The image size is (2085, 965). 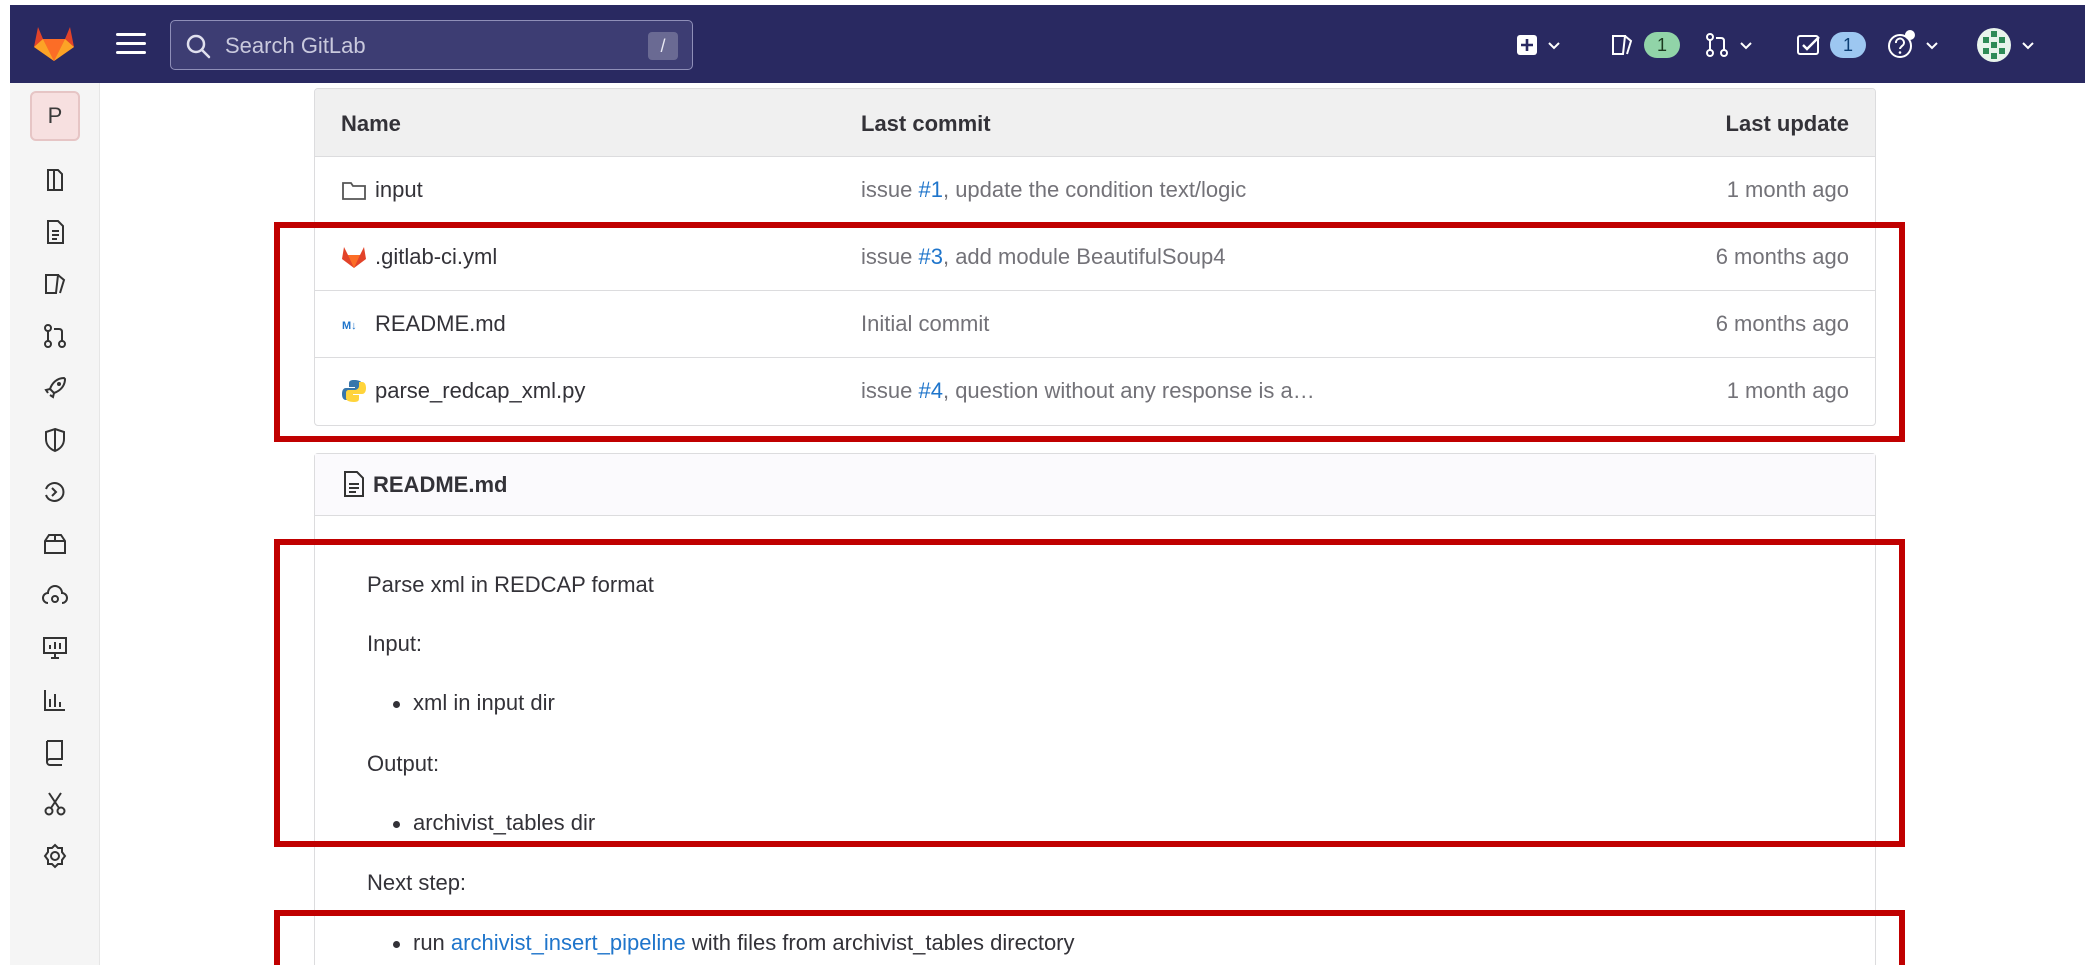 I want to click on user-menu-button, so click(x=2006, y=45).